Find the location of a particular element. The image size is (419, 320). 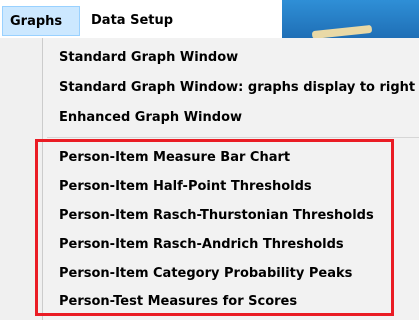

menu-item-standard-graph-window: Standard Graph Window is located at coordinates (148, 58).